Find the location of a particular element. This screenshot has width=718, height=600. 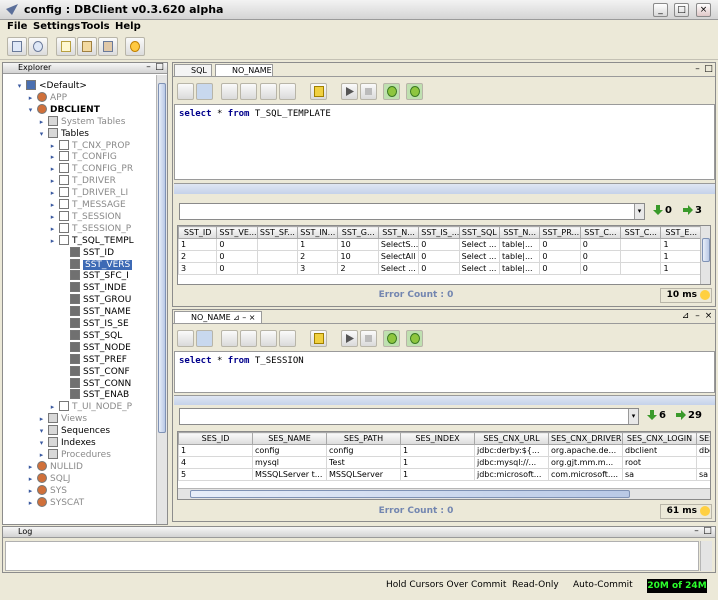

sql-editor-bottom: select * from T_SESSION is located at coordinates (444, 372).